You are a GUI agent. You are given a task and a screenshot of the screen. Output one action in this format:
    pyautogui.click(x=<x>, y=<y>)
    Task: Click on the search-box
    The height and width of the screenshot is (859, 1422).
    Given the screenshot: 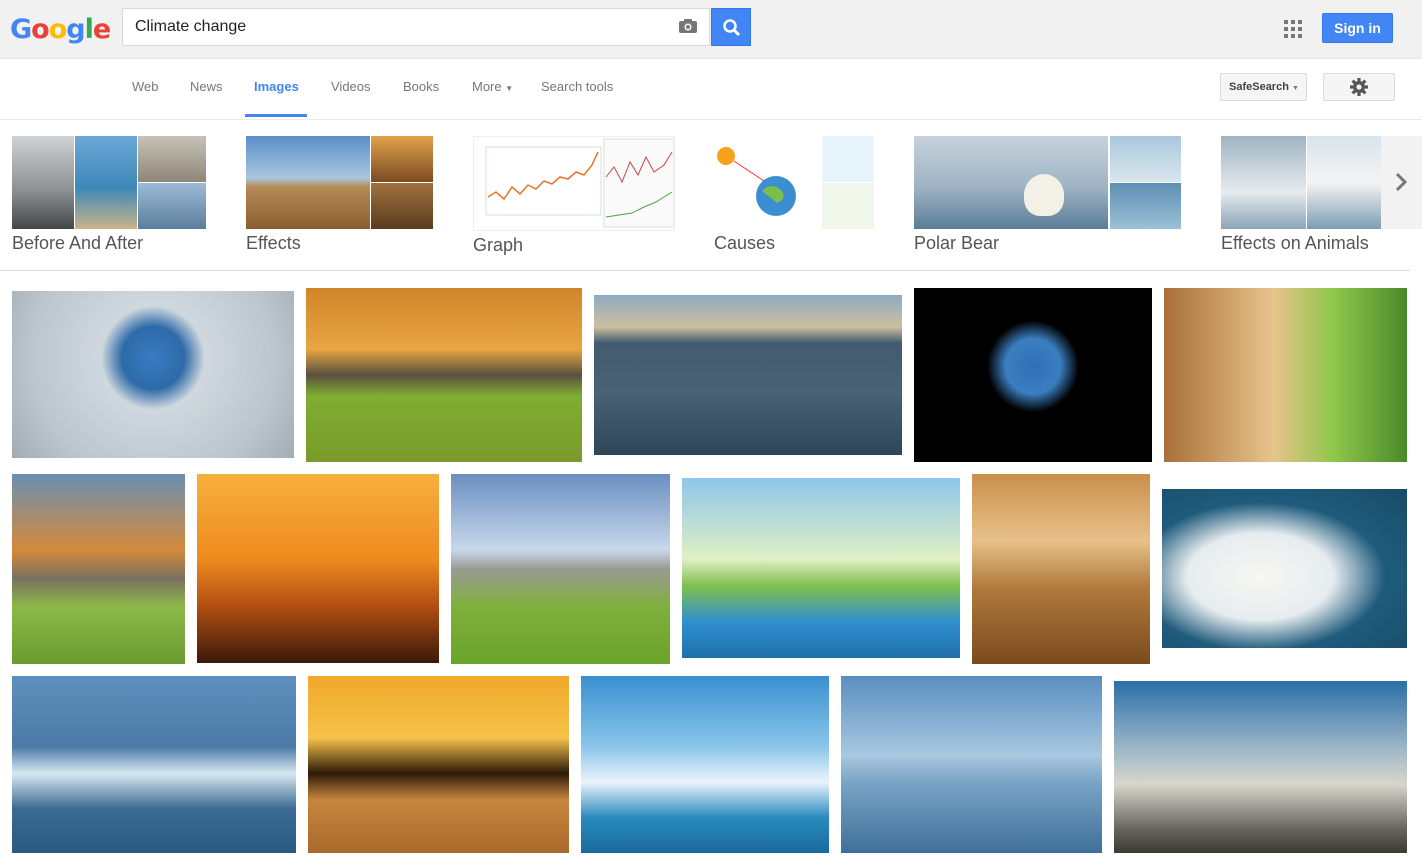 What is the action you would take?
    pyautogui.click(x=416, y=27)
    